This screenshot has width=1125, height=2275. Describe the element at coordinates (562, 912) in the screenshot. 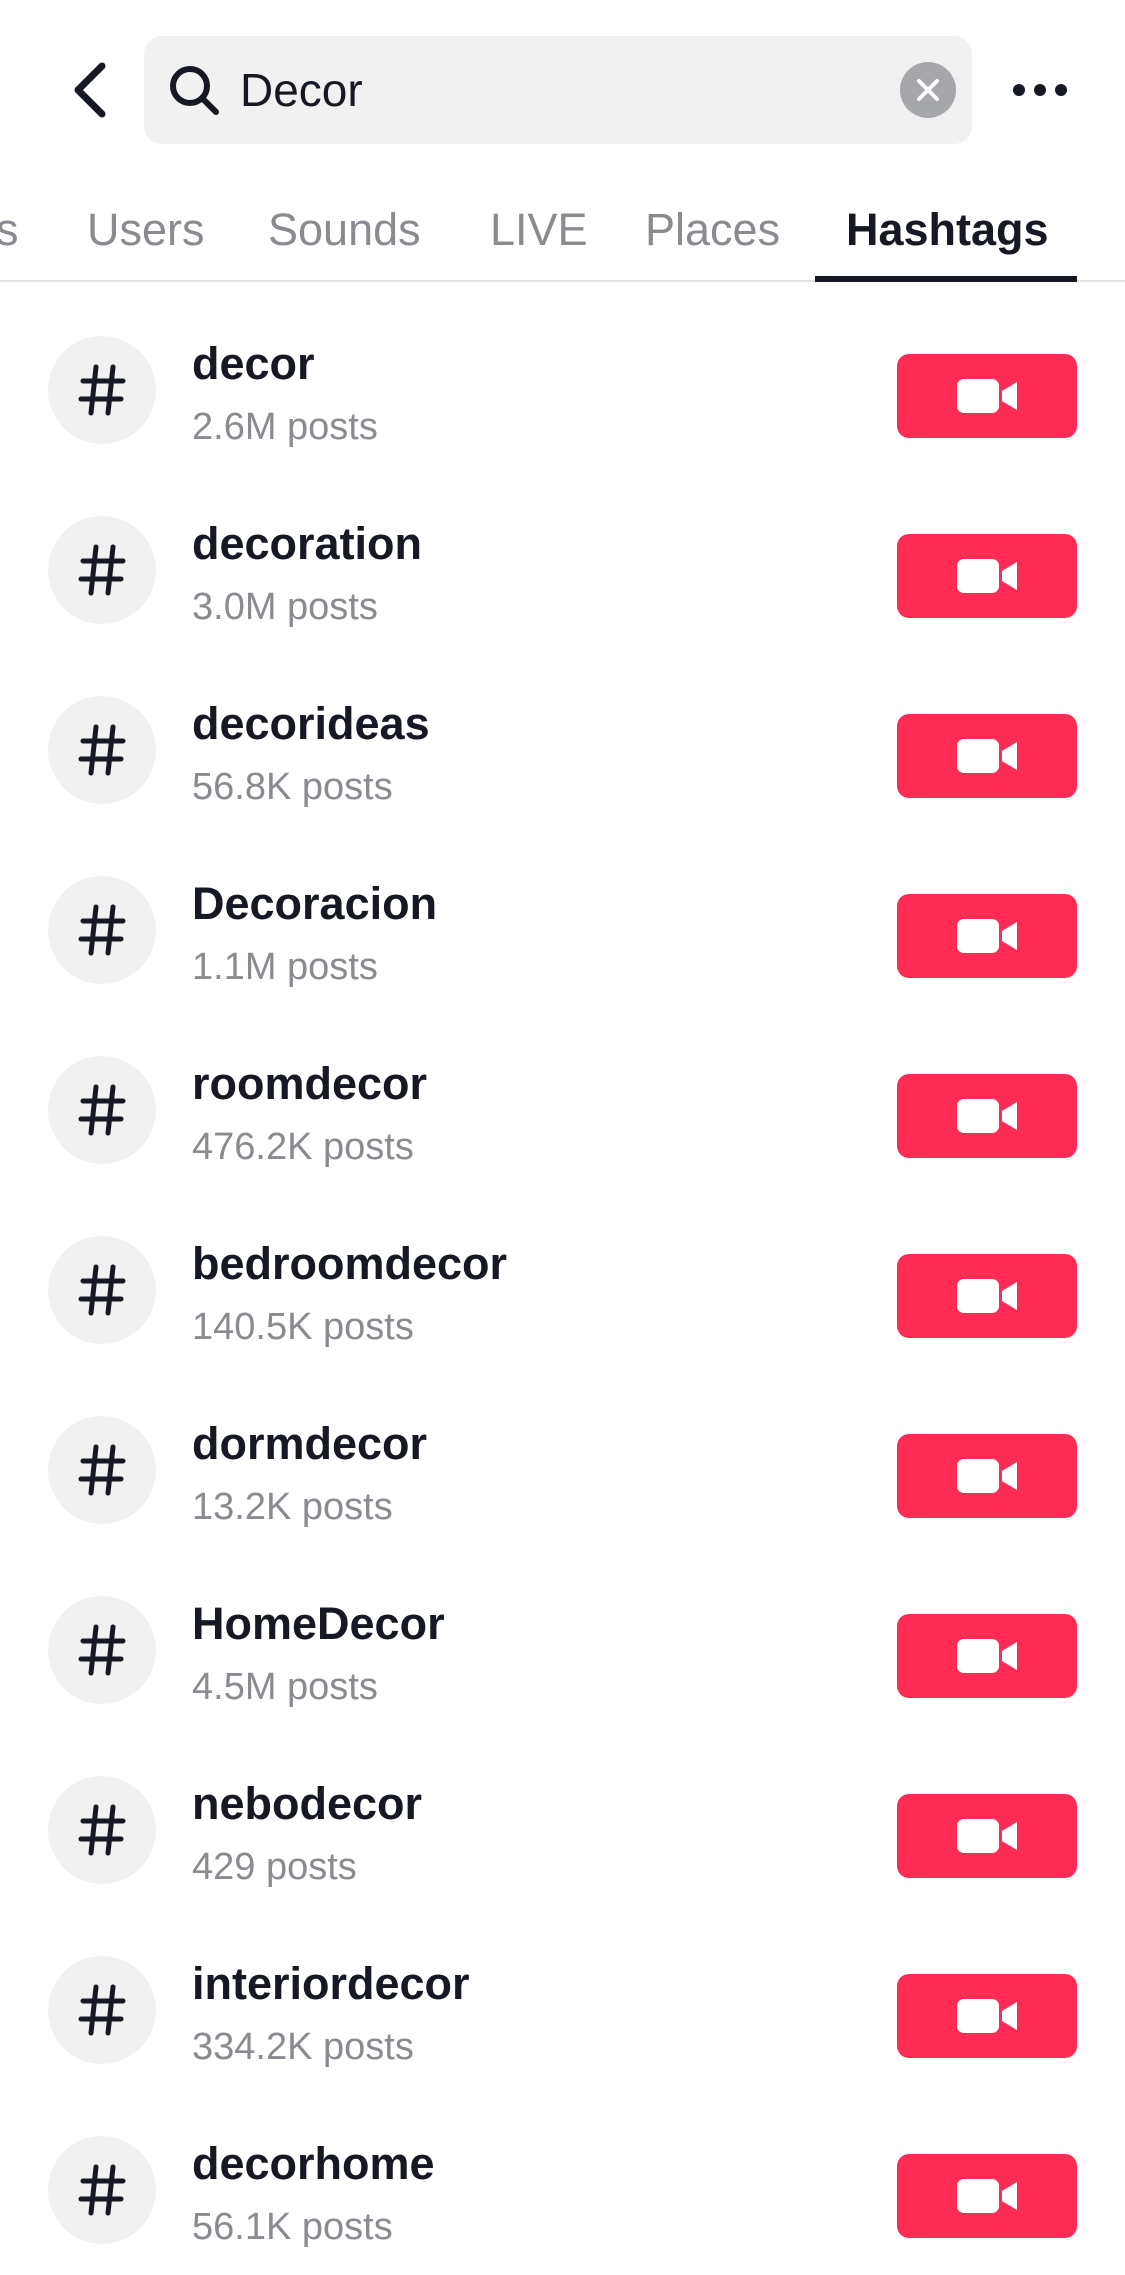

I see `hashtag-row-3: Decoracion 1.1M posts` at that location.